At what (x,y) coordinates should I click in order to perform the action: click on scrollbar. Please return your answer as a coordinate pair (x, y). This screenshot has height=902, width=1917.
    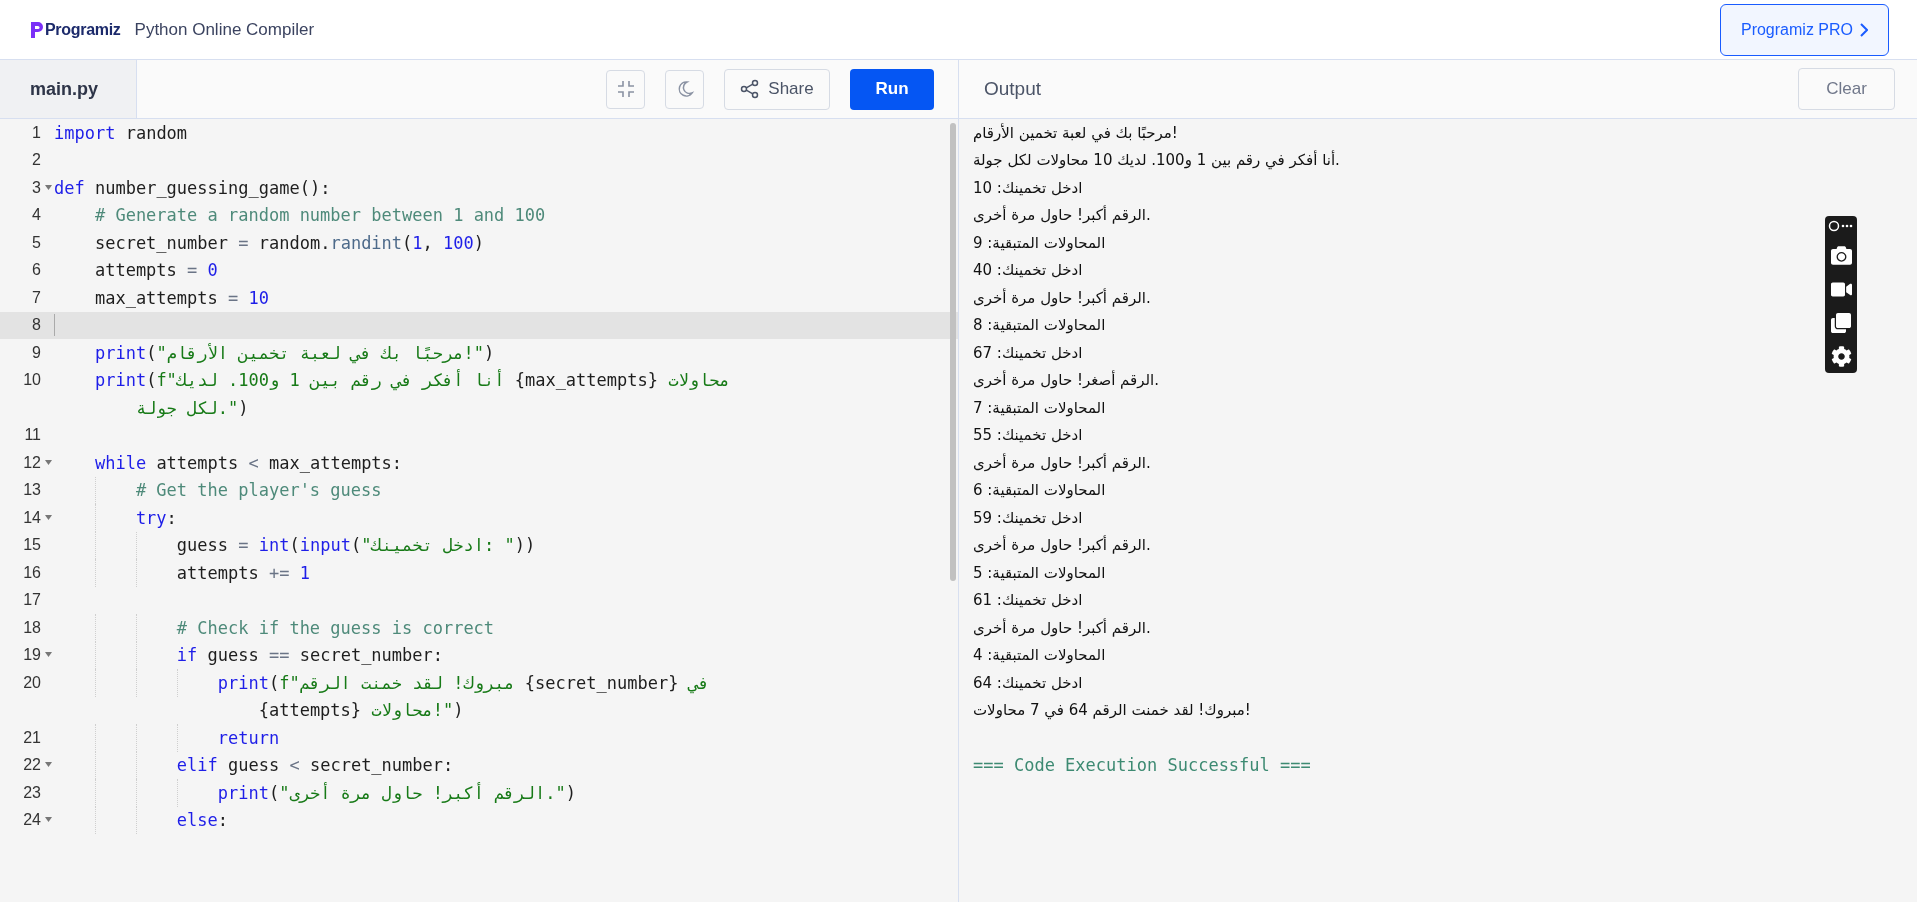
    Looking at the image, I should click on (953, 352).